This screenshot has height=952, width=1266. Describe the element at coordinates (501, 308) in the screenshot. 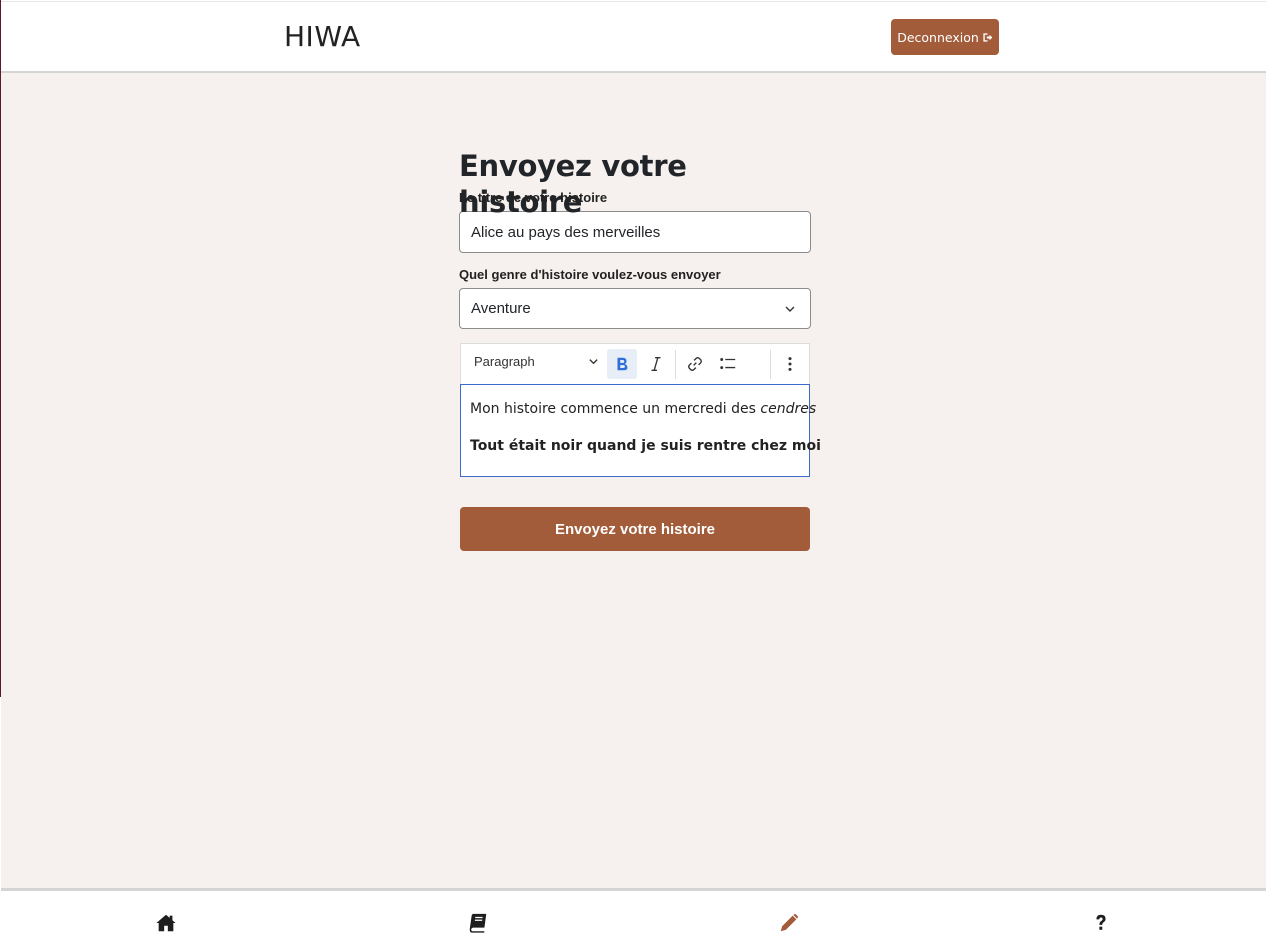

I see `genre-selected-value: Aventure` at that location.